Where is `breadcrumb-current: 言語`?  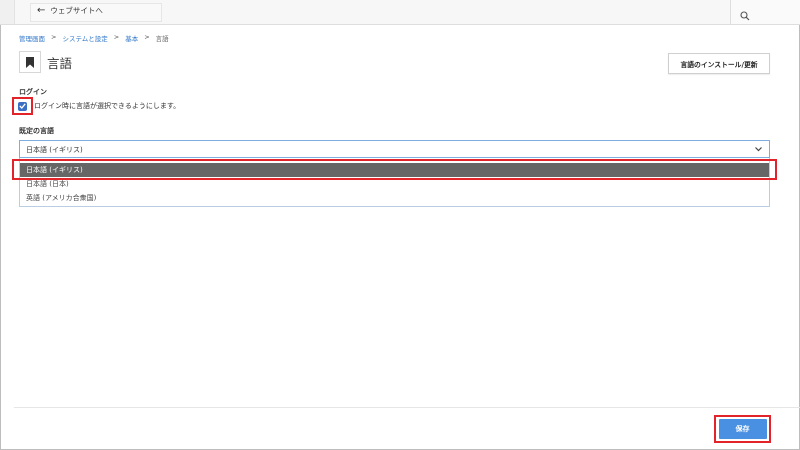
breadcrumb-current: 言語 is located at coordinates (162, 39).